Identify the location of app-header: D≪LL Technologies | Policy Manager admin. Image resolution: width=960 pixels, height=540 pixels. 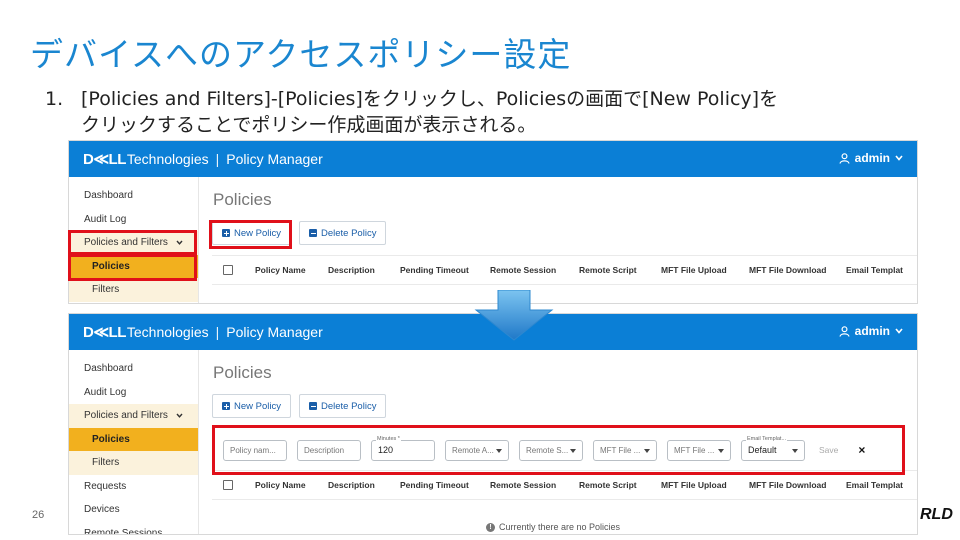
(493, 159).